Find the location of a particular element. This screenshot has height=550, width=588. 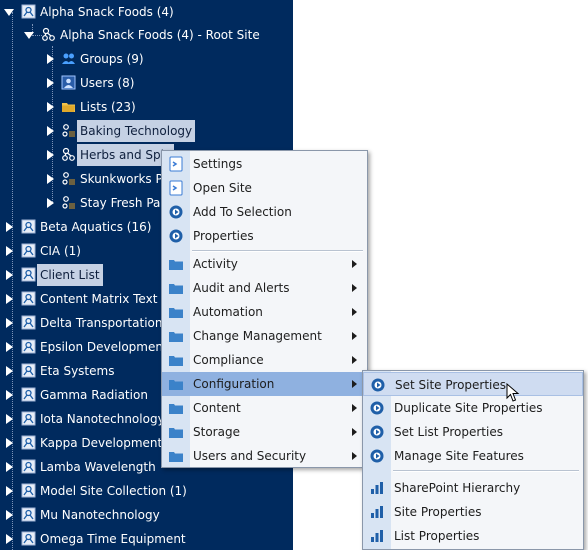

tree-item-label: Omega Time Equipment is located at coordinates (113, 539).